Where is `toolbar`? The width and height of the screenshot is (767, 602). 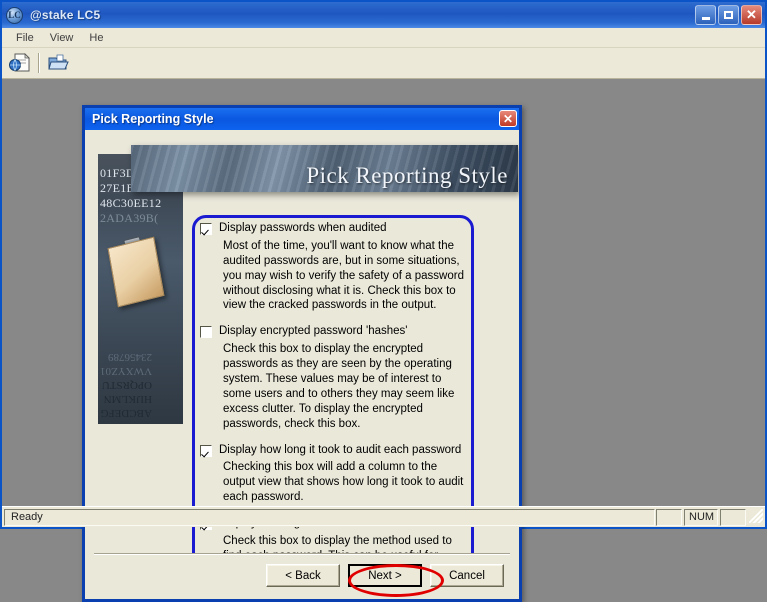
toolbar is located at coordinates (383, 63).